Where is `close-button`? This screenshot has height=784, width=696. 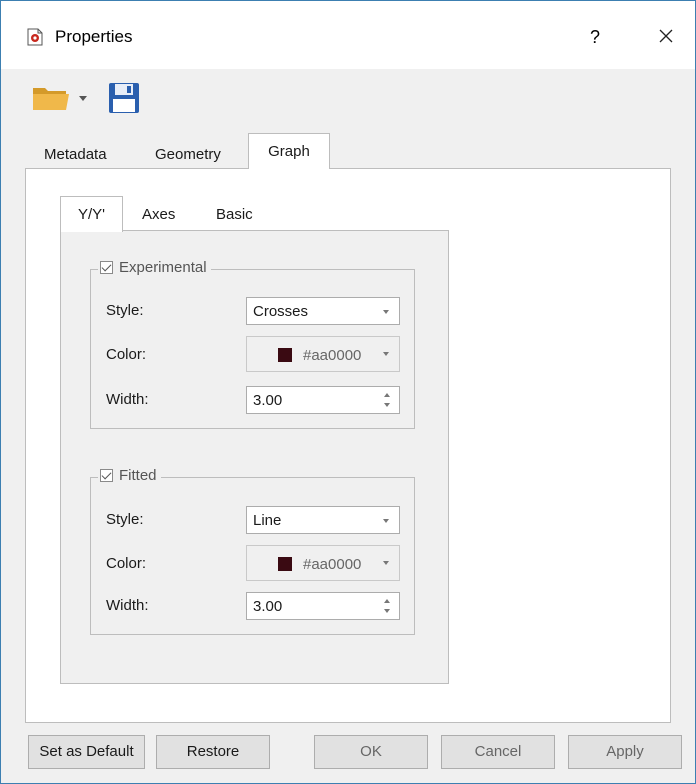 close-button is located at coordinates (666, 36).